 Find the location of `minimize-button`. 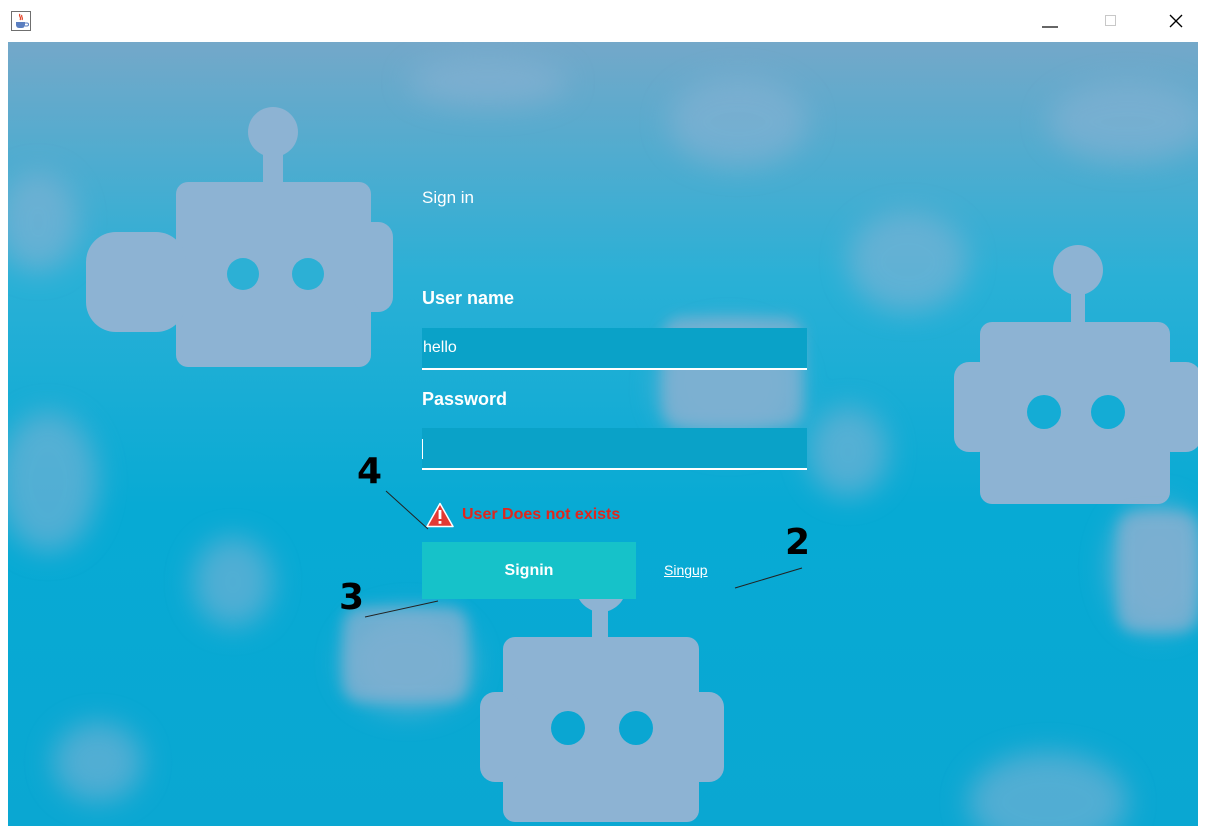

minimize-button is located at coordinates (1047, 21).